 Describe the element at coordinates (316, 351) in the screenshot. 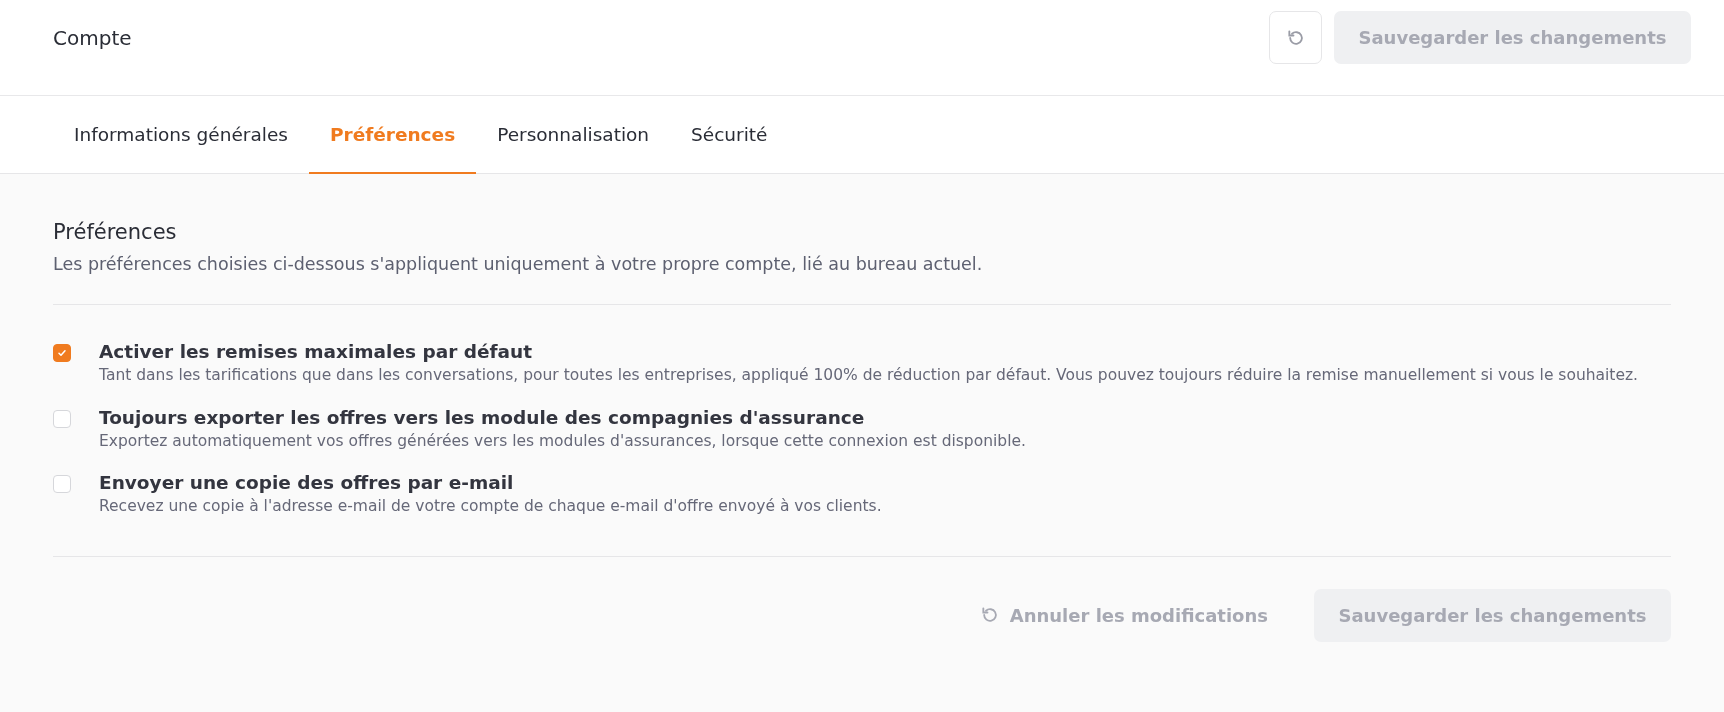

I see `option-label: Activer les remises maximales par défaut` at that location.